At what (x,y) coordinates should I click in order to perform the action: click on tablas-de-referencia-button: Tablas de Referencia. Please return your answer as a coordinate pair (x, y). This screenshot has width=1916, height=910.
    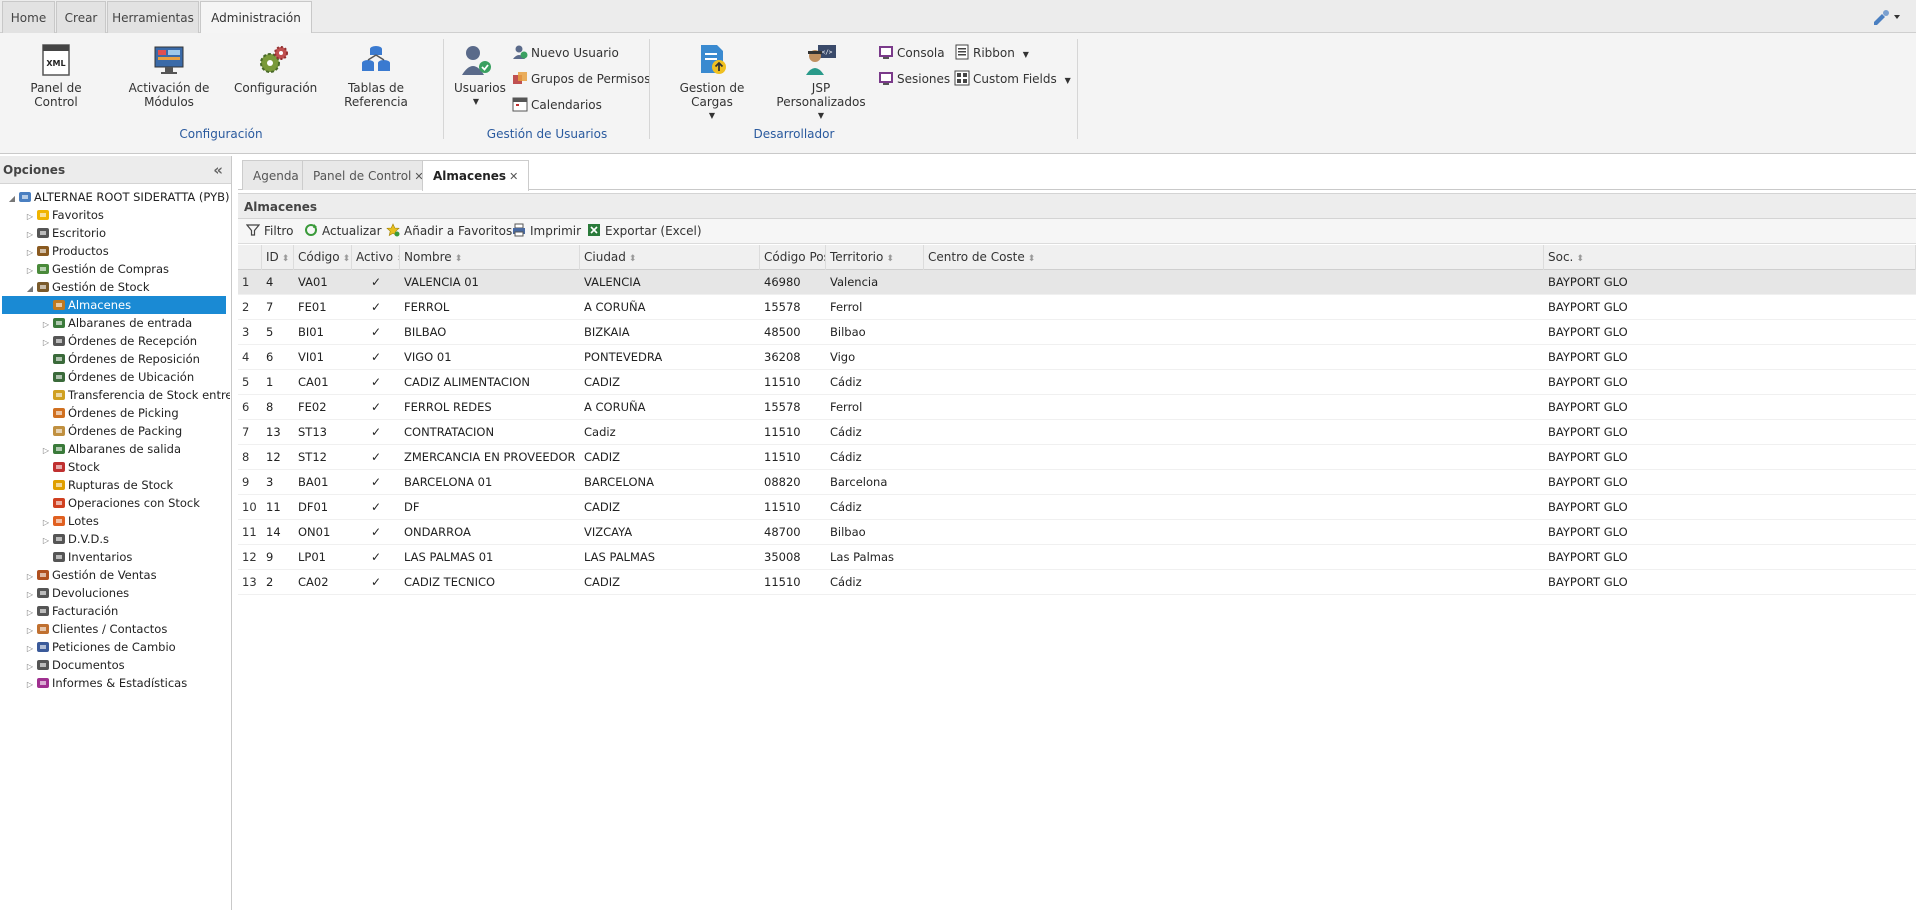
    Looking at the image, I should click on (376, 76).